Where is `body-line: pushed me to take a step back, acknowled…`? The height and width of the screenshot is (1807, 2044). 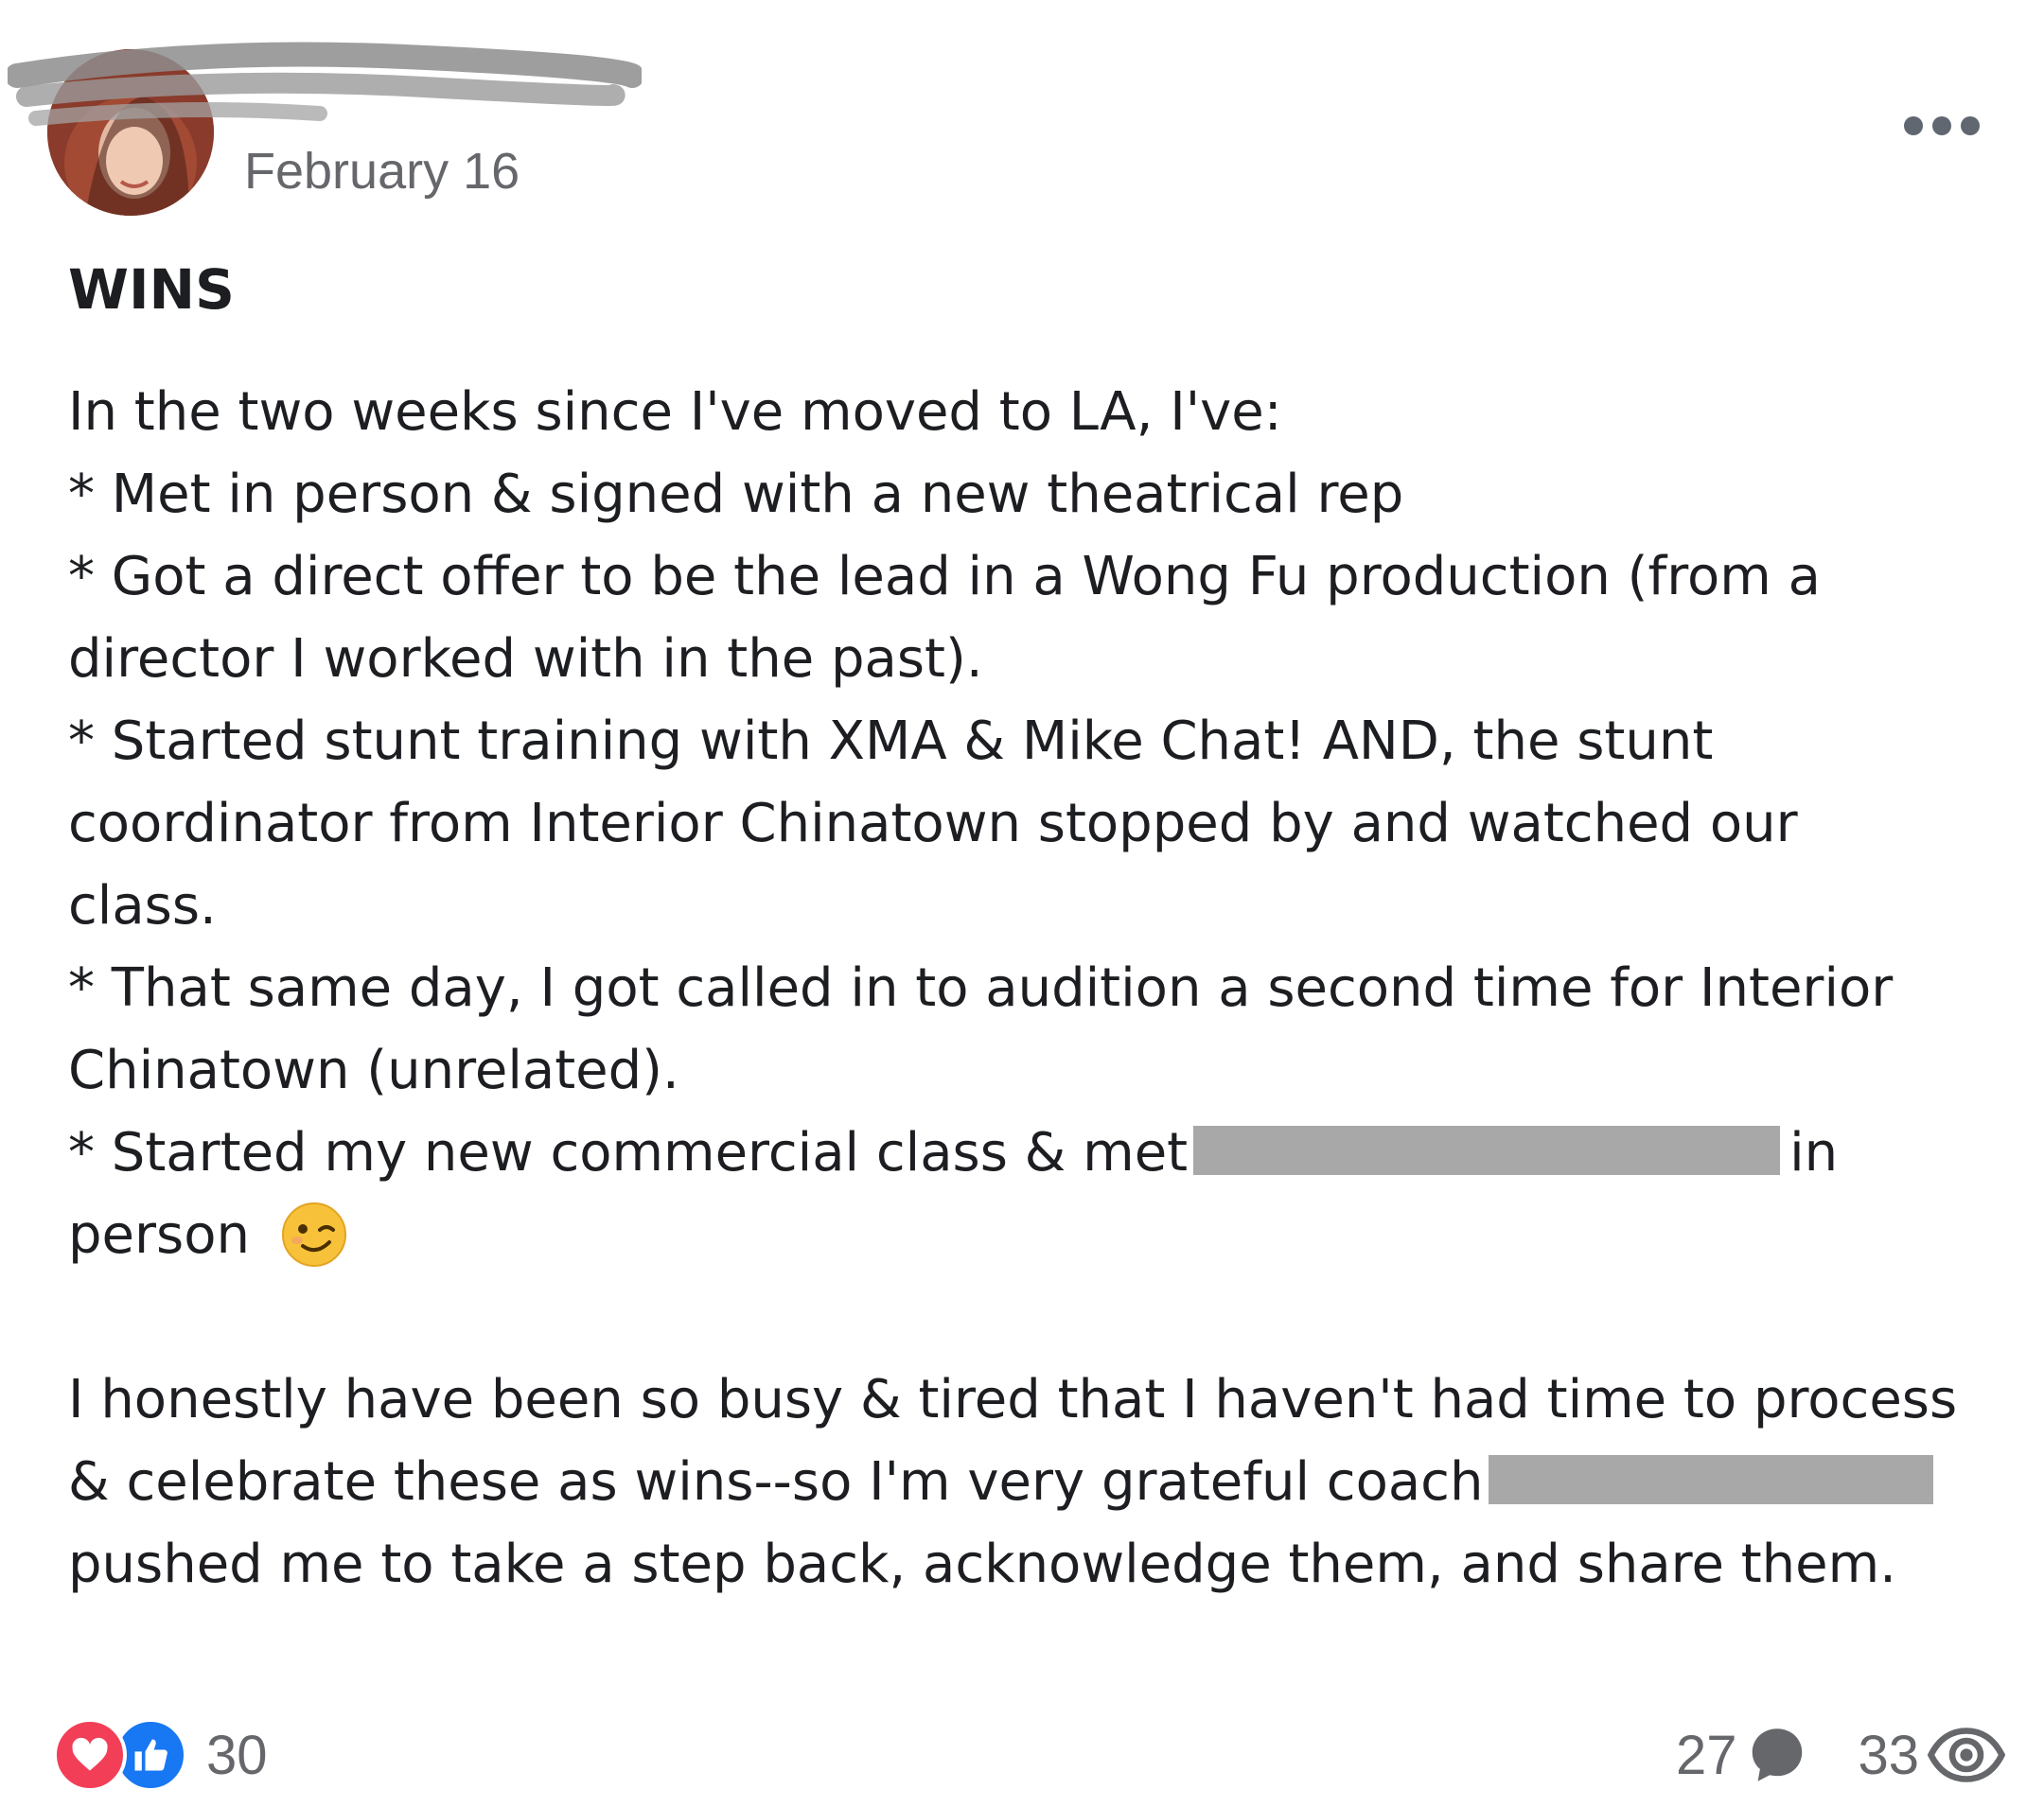
body-line: pushed me to take a step back, acknowled… is located at coordinates (982, 1564).